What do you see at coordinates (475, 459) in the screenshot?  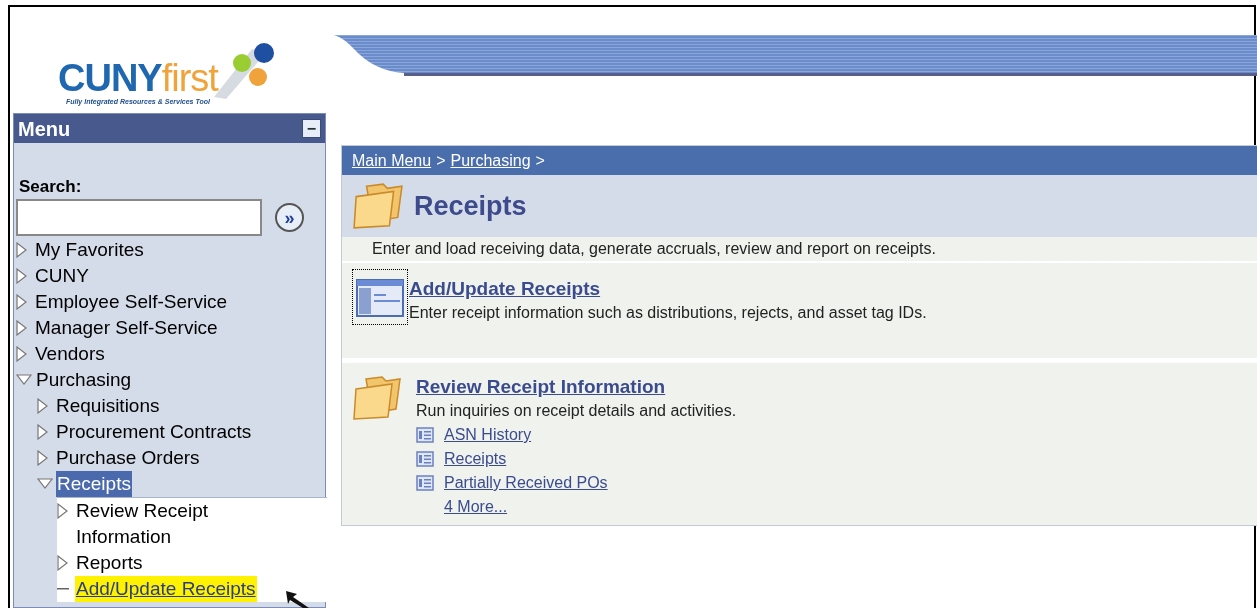 I see `sub-link: Receipts` at bounding box center [475, 459].